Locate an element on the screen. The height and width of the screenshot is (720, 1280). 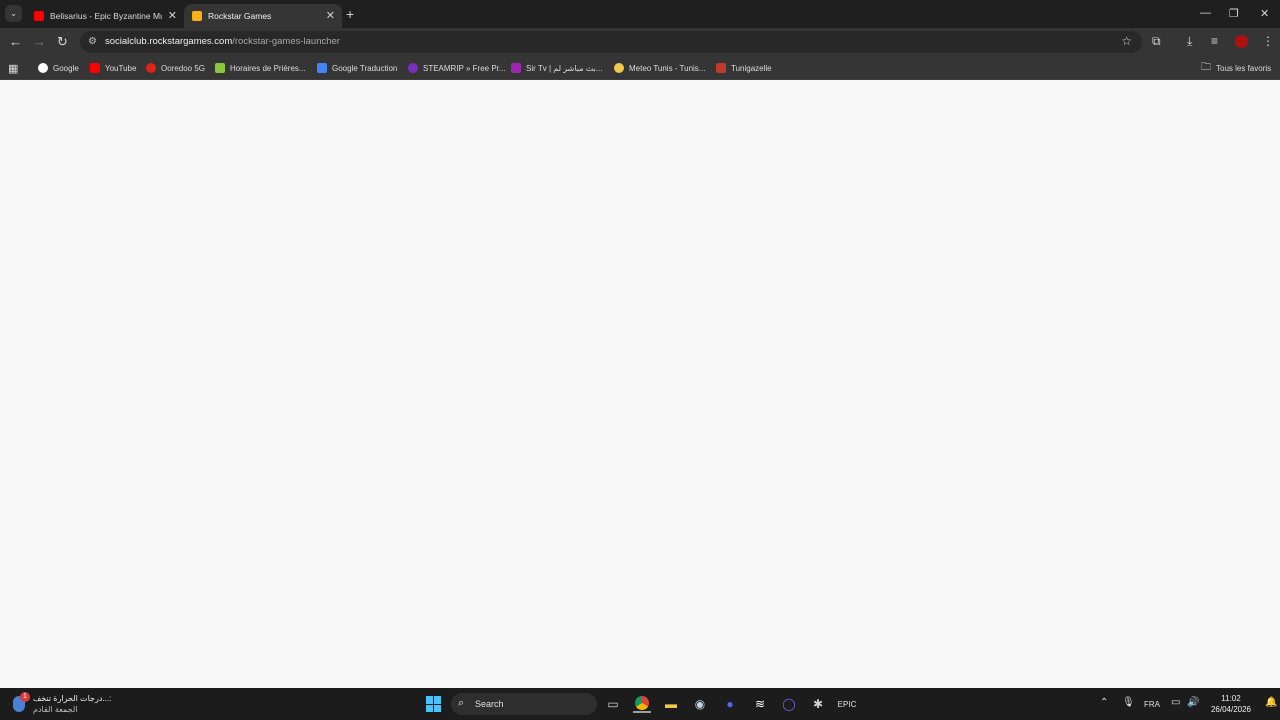
epic-games-icon: EPIC is located at coordinates (847, 704).